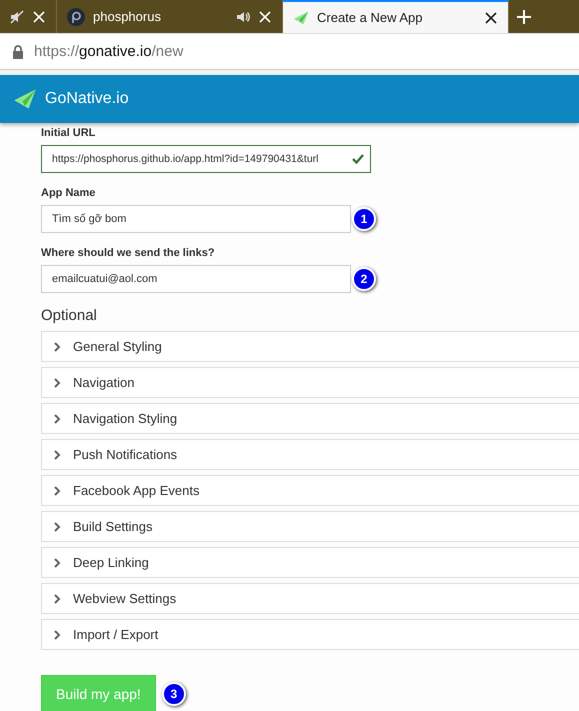  What do you see at coordinates (206, 159) in the screenshot?
I see `input-field: https://phosphorus.github.io/app.html?id=149790431&turl` at bounding box center [206, 159].